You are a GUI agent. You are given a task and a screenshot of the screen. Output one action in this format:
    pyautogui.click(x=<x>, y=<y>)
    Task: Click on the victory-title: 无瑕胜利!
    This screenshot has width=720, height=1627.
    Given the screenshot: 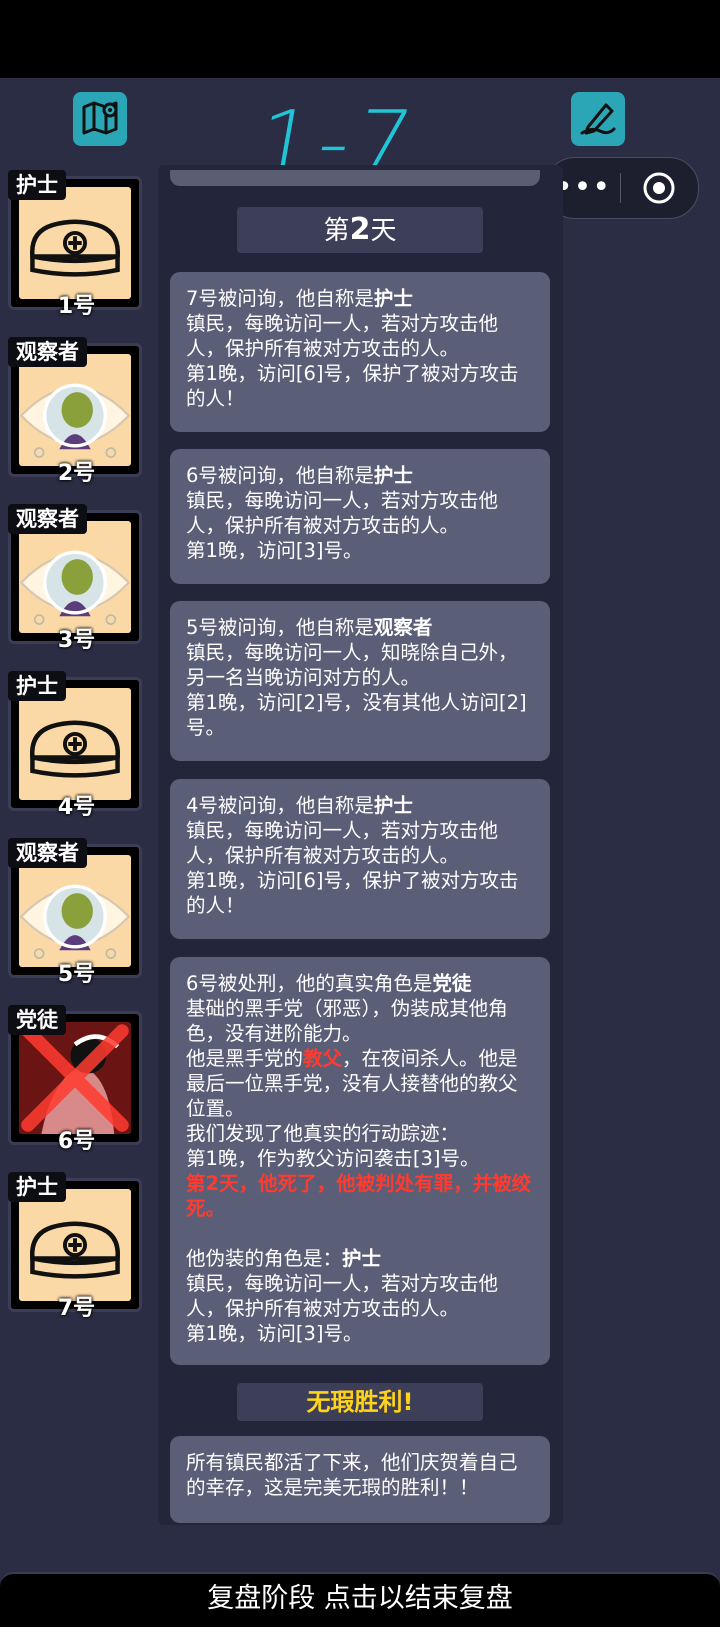 What is the action you would take?
    pyautogui.click(x=360, y=1402)
    